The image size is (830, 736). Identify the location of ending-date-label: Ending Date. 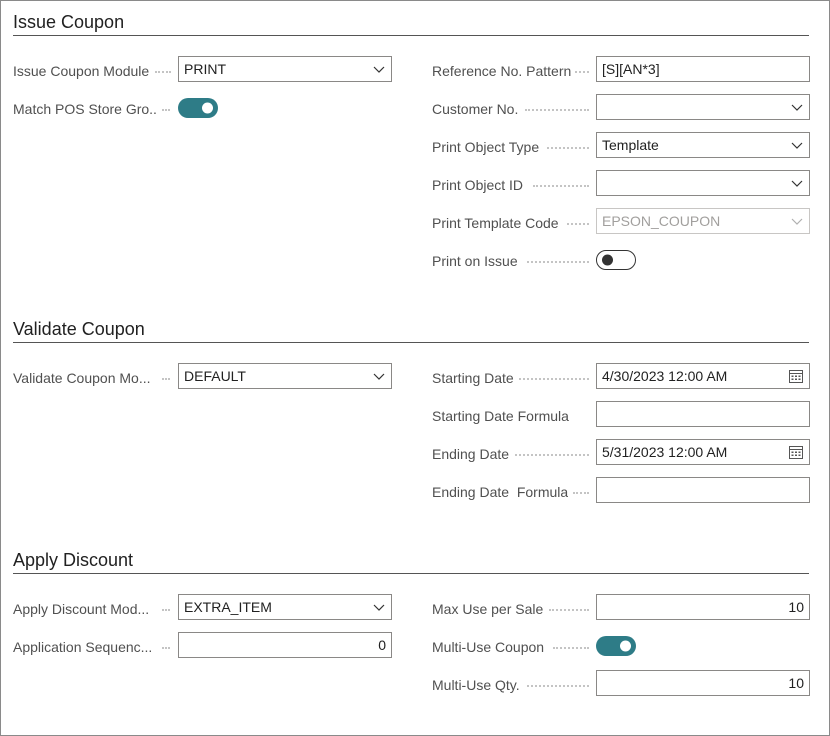
(471, 454).